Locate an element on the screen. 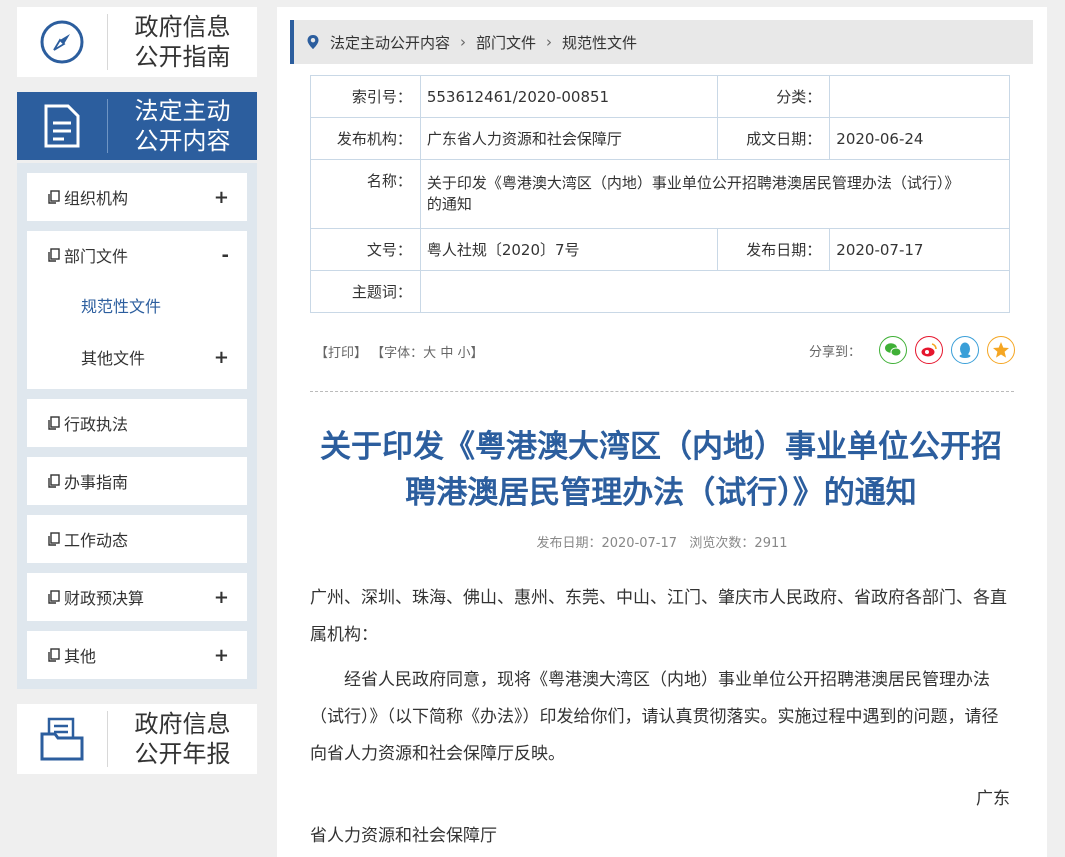 This screenshot has width=1065, height=857. public-info-guide-link: 政府信息 公开指南 is located at coordinates (137, 42).